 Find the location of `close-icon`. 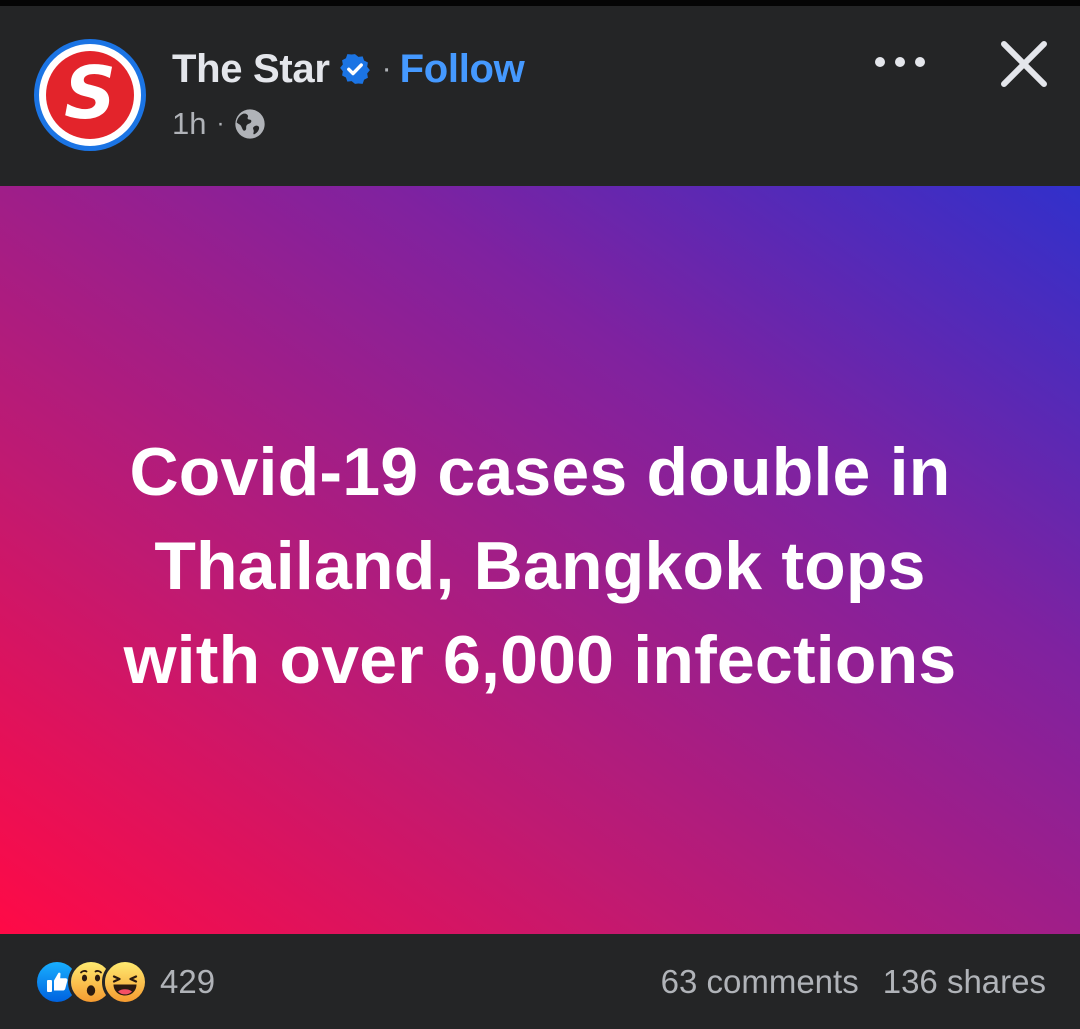

close-icon is located at coordinates (1024, 64).